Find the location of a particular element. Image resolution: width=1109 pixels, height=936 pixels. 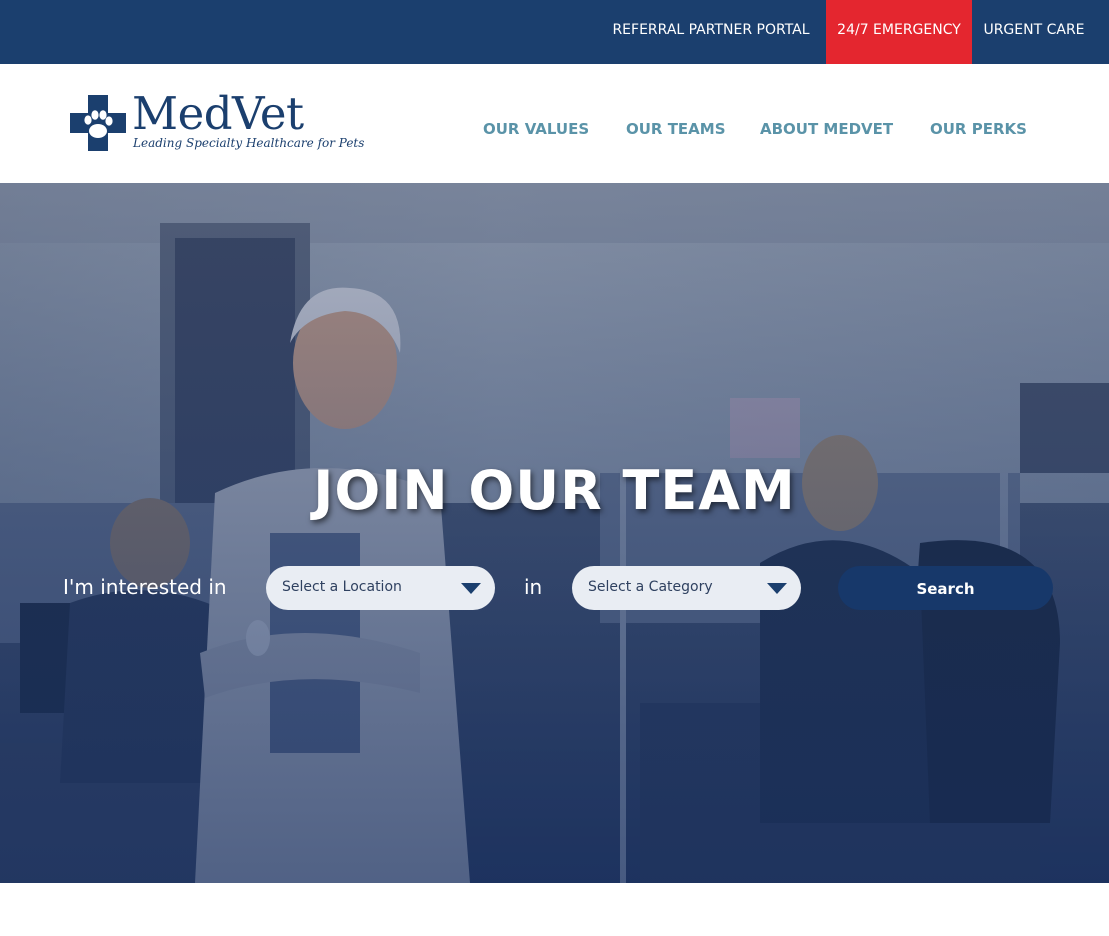

emergency-link: 24/7 EMERGENCY is located at coordinates (899, 32).